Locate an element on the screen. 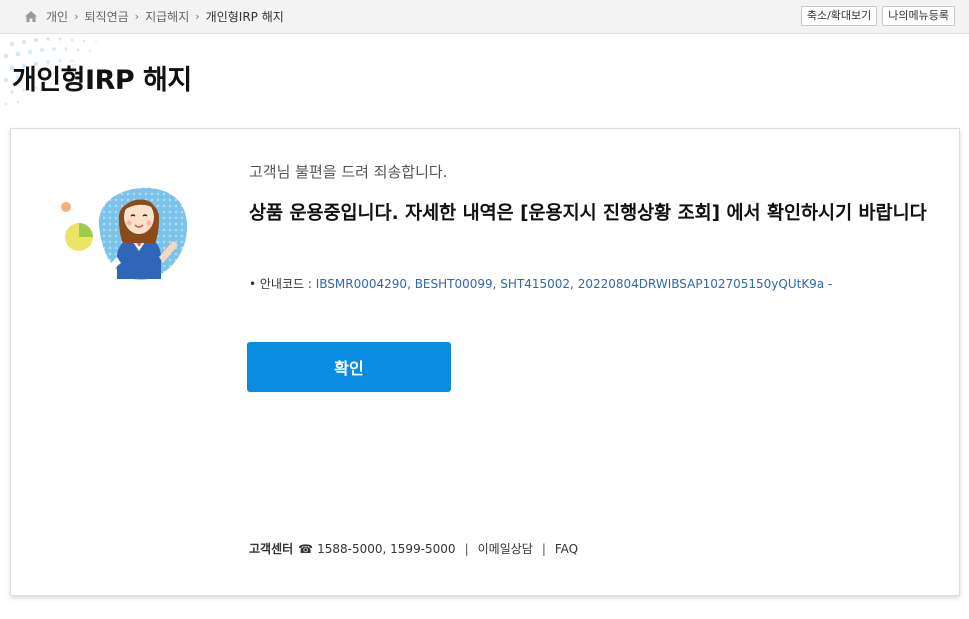 The width and height of the screenshot is (969, 619). breadcrumb-item-pension: 퇴직연금 is located at coordinates (107, 16).